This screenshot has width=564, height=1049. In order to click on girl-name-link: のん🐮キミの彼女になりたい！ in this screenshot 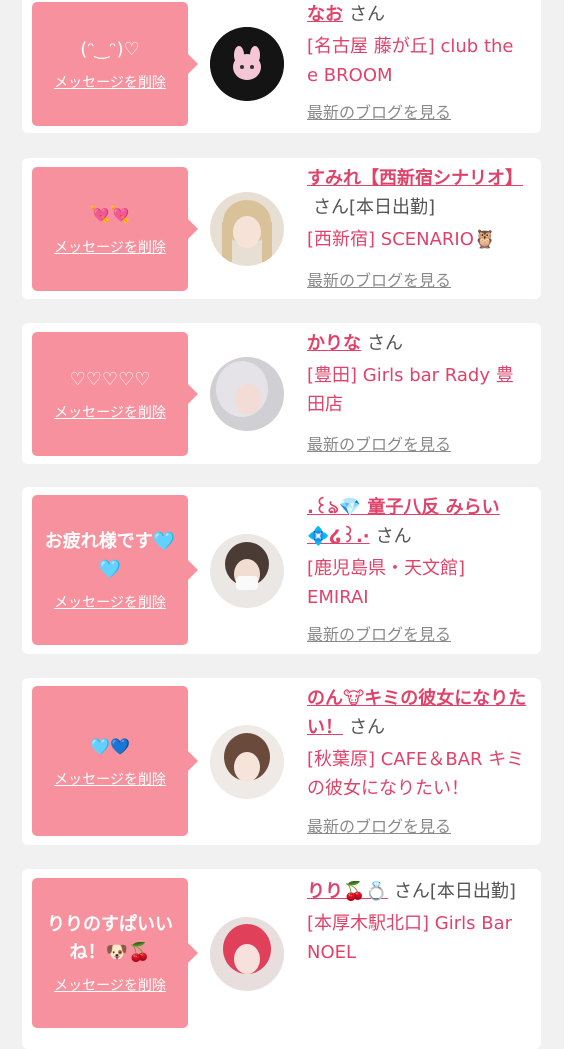, I will do `click(416, 713)`.